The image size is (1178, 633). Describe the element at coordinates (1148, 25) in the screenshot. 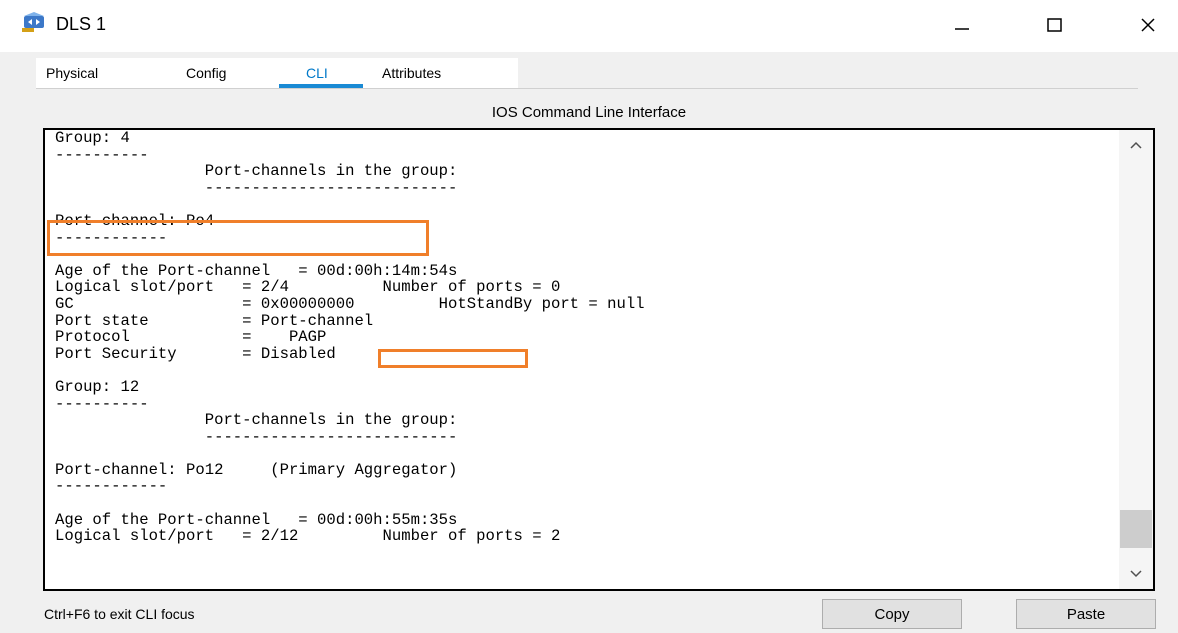

I see `close-button` at that location.